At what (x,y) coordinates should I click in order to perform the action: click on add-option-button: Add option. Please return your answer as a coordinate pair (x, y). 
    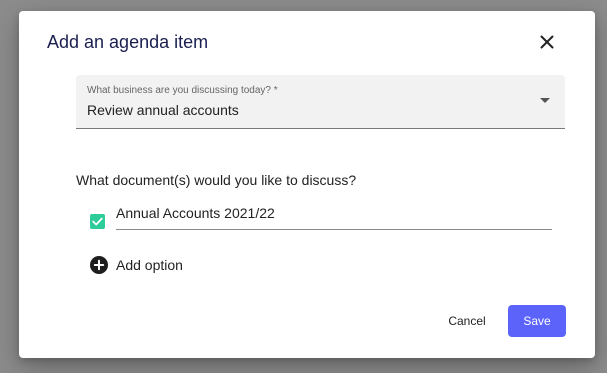
    Looking at the image, I should click on (136, 265).